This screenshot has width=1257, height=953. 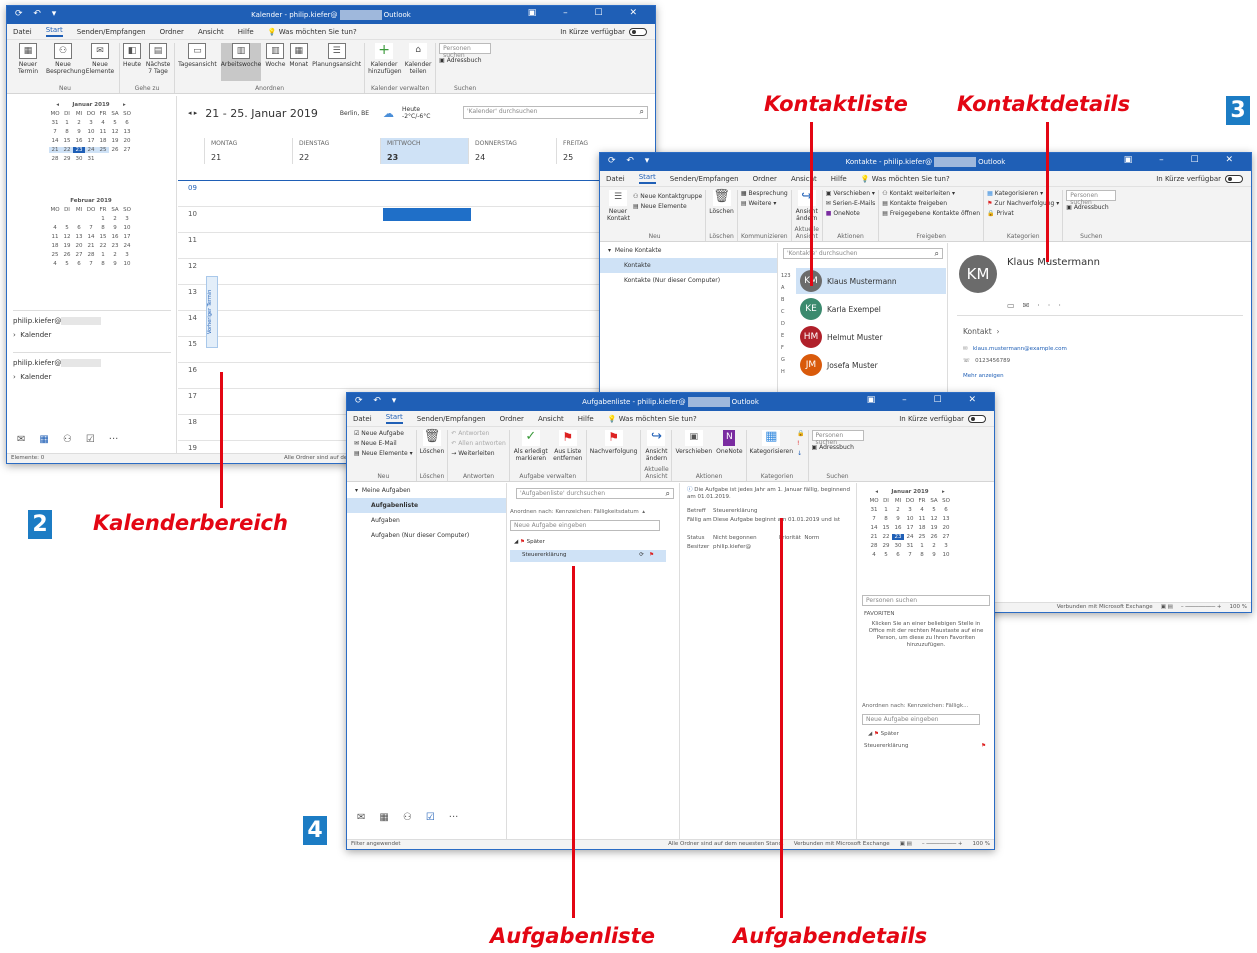 What do you see at coordinates (55, 237) in the screenshot?
I see `mini-calendar-day: 11` at bounding box center [55, 237].